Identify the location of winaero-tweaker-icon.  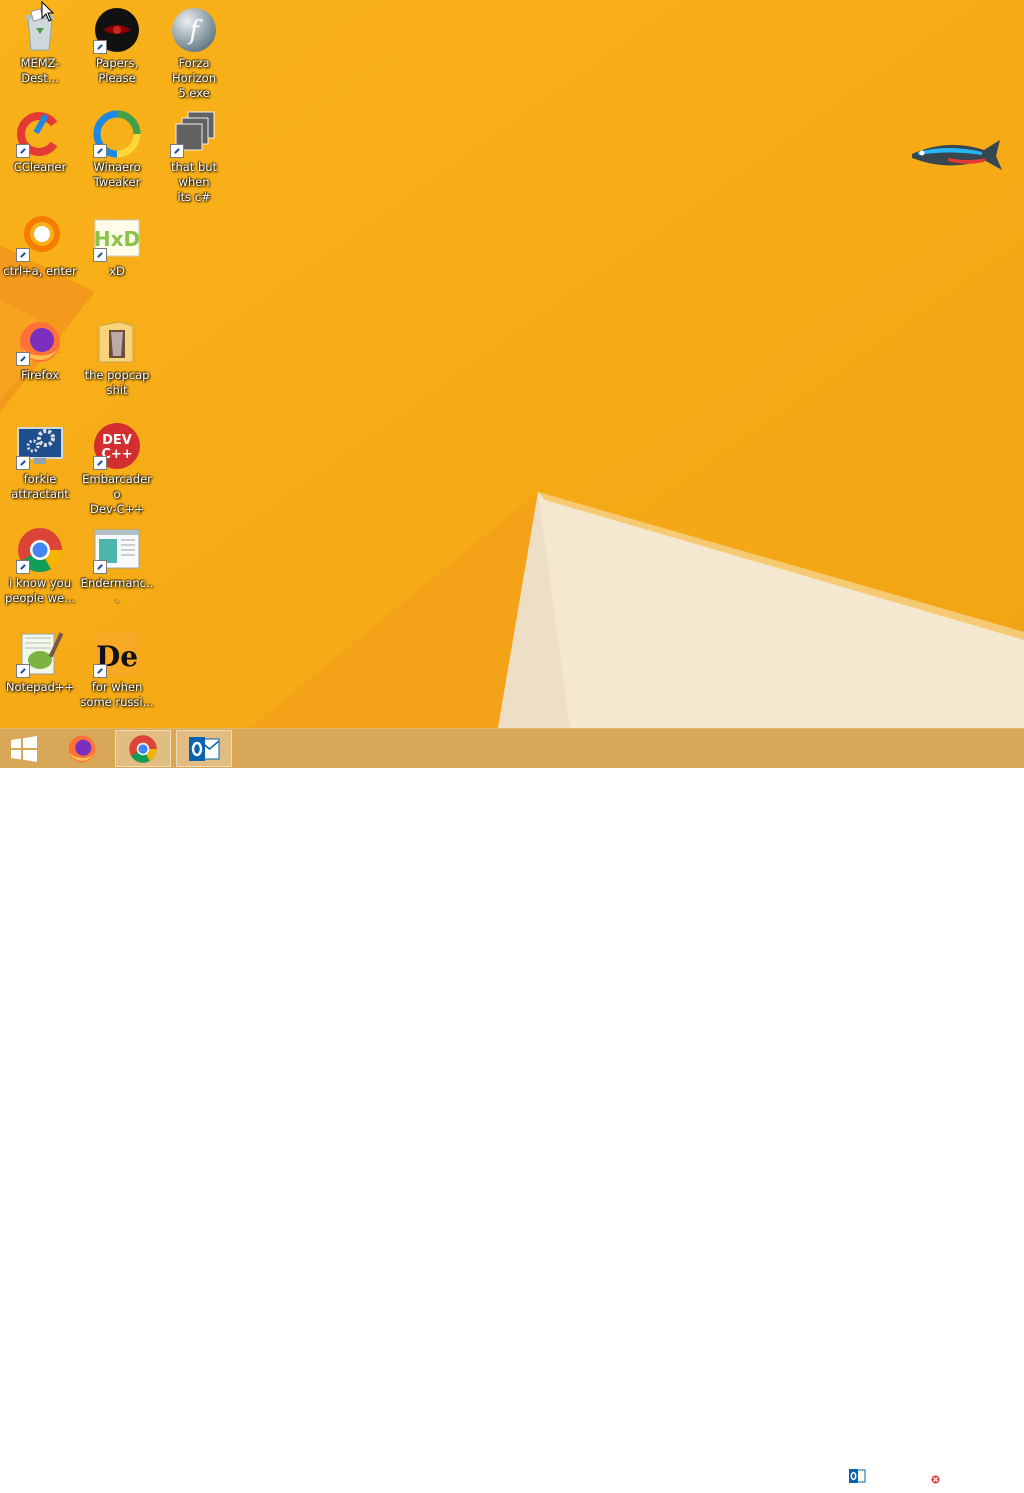
(117, 134).